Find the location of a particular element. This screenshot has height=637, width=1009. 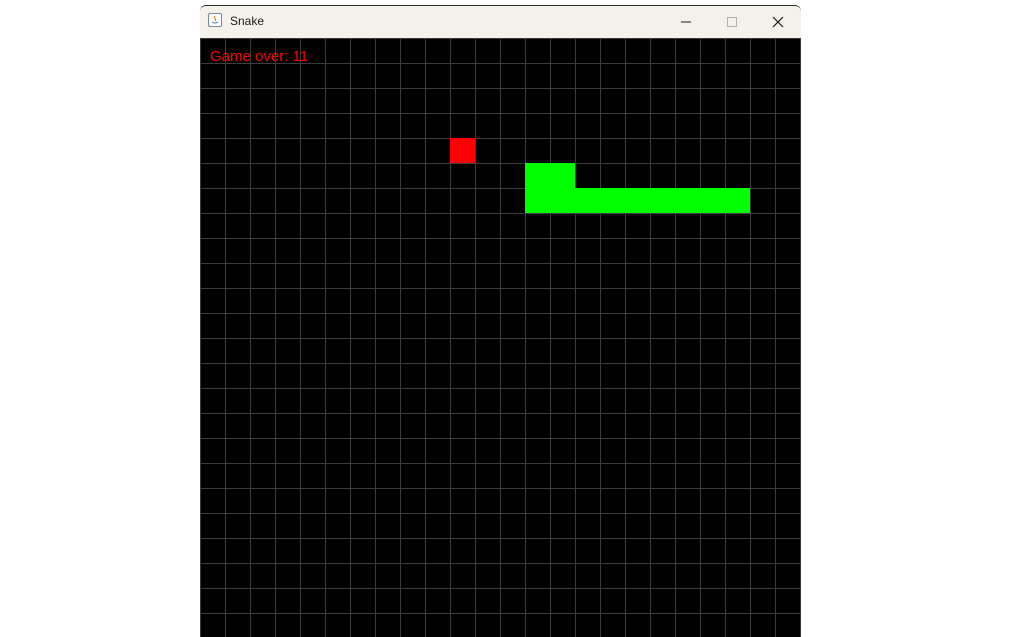

window-title: Snake is located at coordinates (247, 21).